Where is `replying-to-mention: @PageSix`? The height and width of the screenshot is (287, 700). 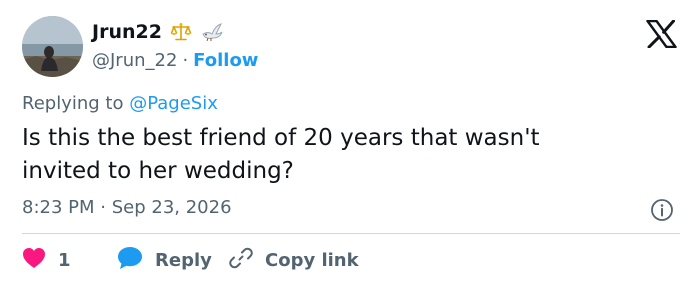
replying-to-mention: @PageSix is located at coordinates (173, 103).